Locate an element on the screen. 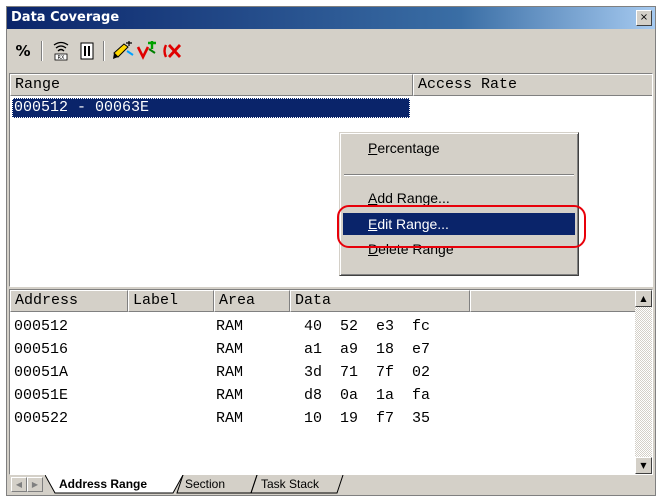 The height and width of the screenshot is (502, 660). column-header-access-rate: Access Rate is located at coordinates (532, 85).